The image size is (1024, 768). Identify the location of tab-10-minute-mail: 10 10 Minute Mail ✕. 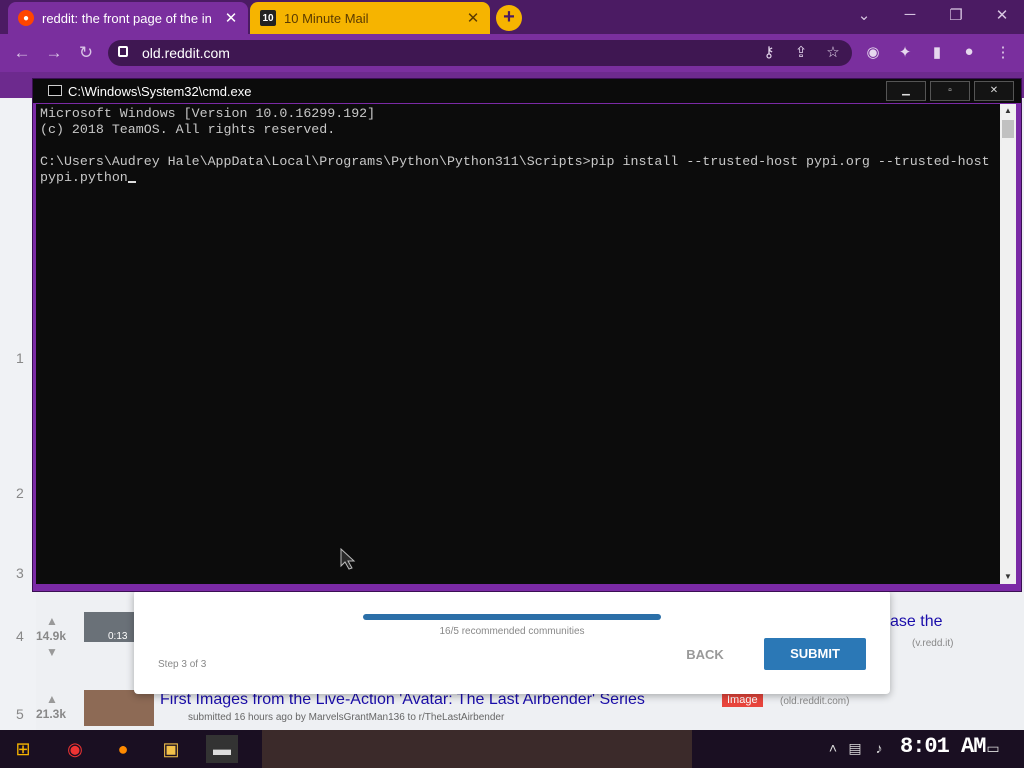
(370, 18).